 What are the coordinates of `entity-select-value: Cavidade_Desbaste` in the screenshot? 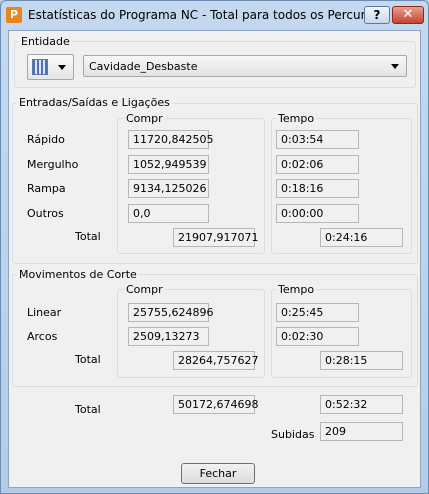 It's located at (143, 66).